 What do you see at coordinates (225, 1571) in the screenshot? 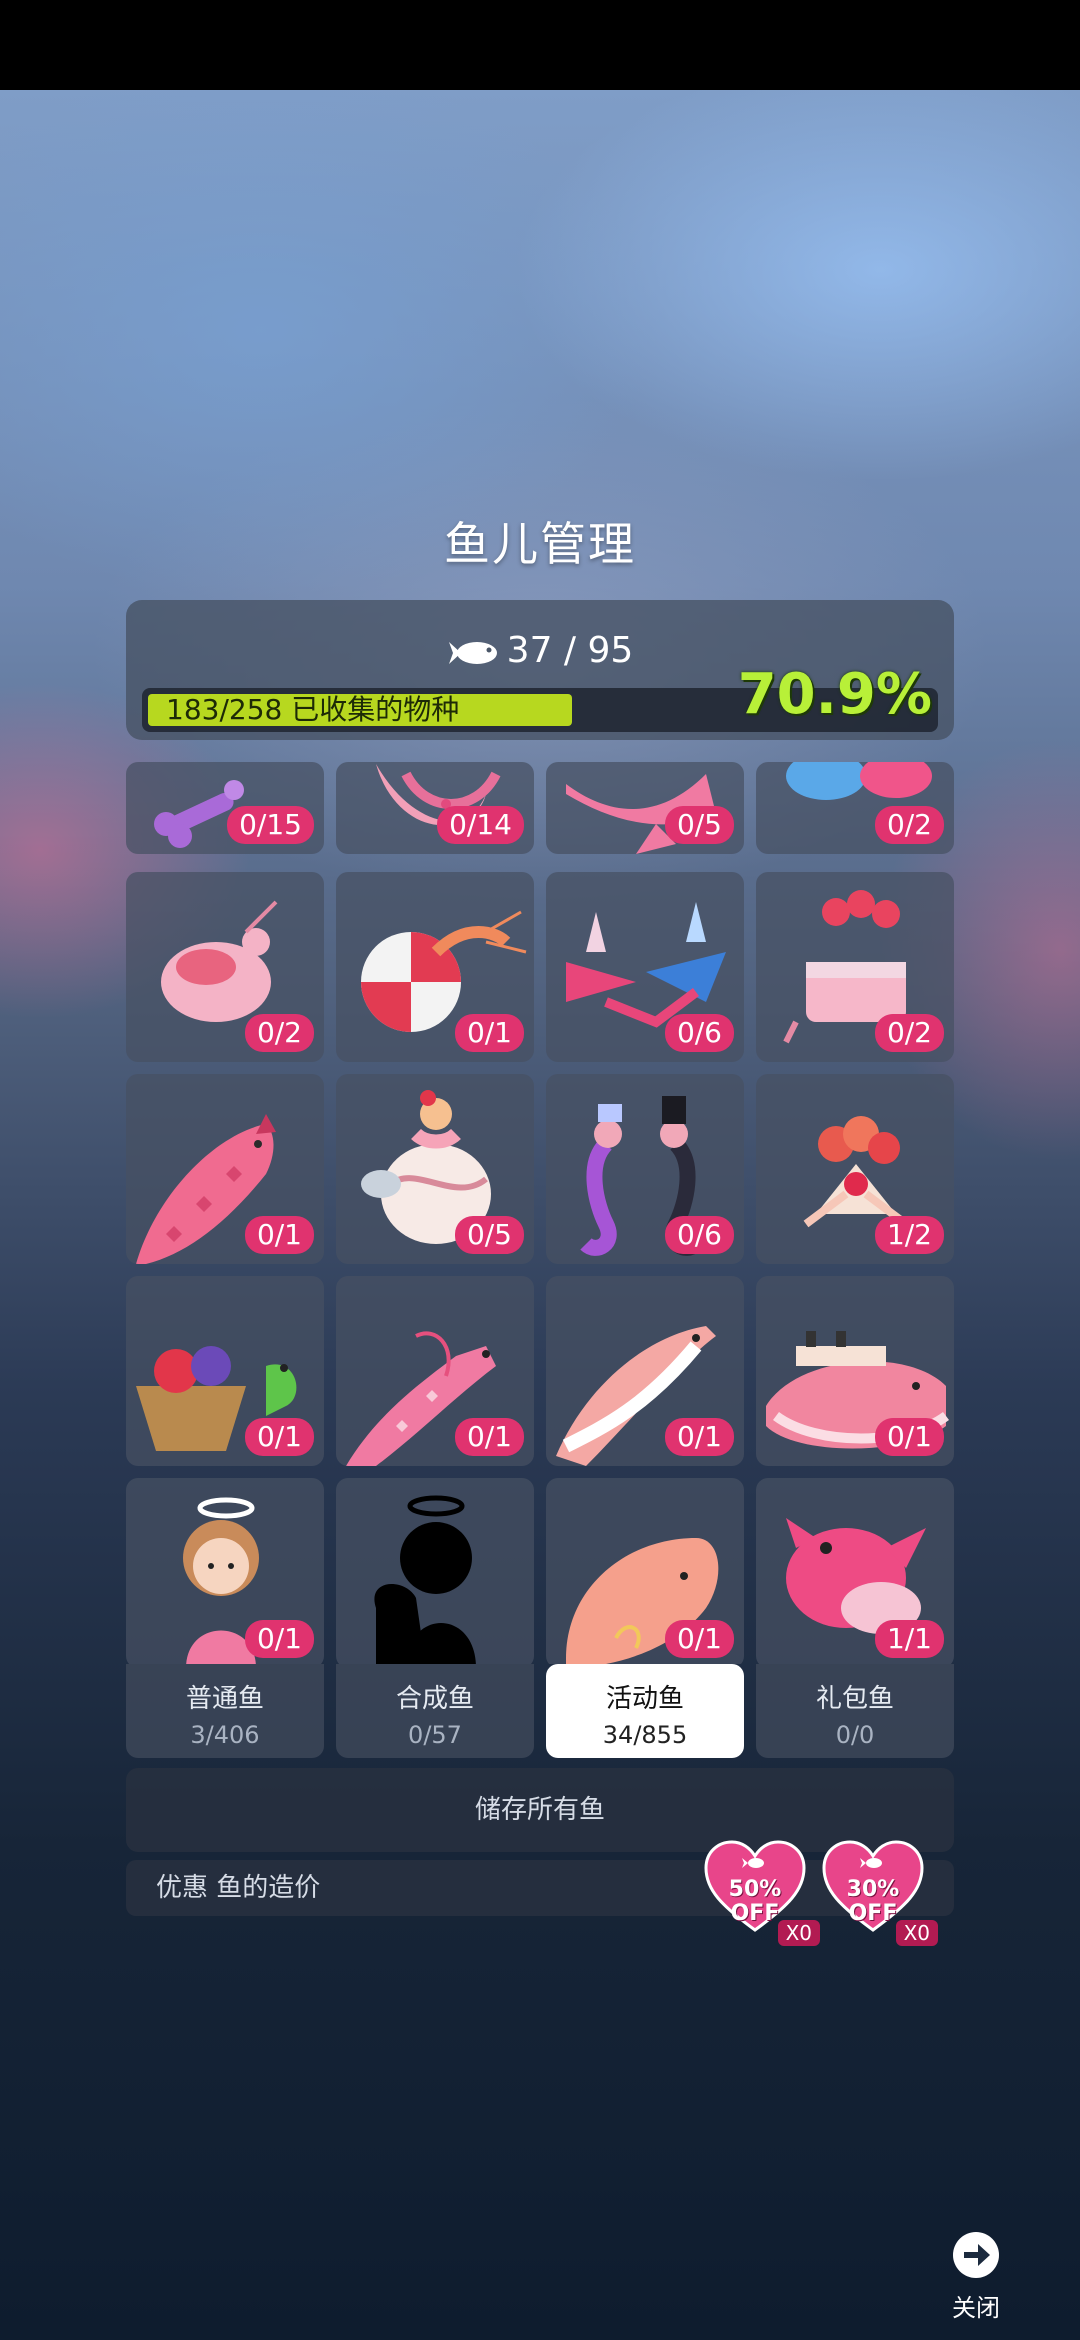
I see `fish-cell-angel-girl: 0/1` at bounding box center [225, 1571].